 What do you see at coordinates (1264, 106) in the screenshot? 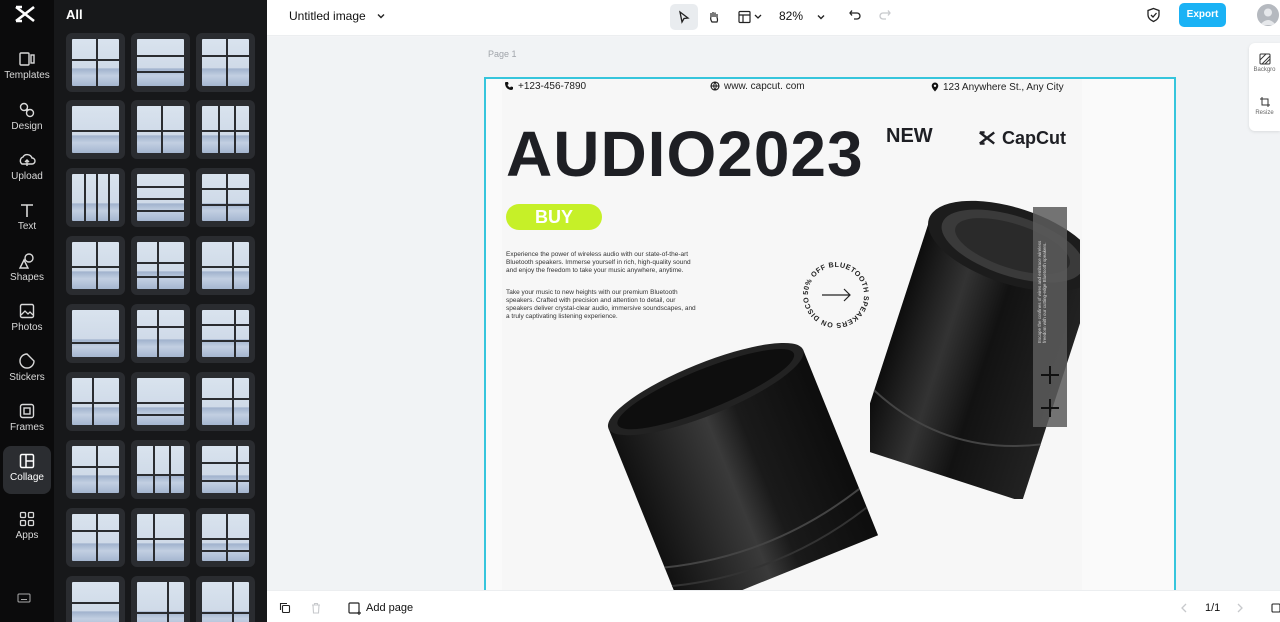
I see `resize-button: Resize` at bounding box center [1264, 106].